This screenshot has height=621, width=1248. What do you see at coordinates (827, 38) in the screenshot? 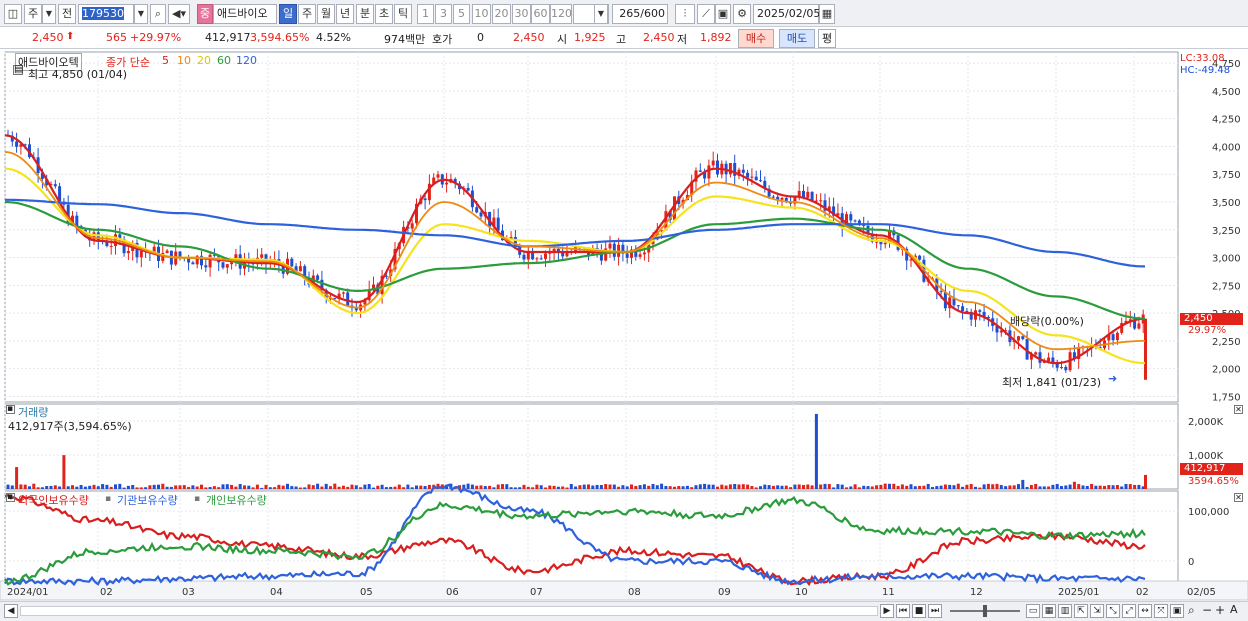
I see `eval-button: 평` at bounding box center [827, 38].